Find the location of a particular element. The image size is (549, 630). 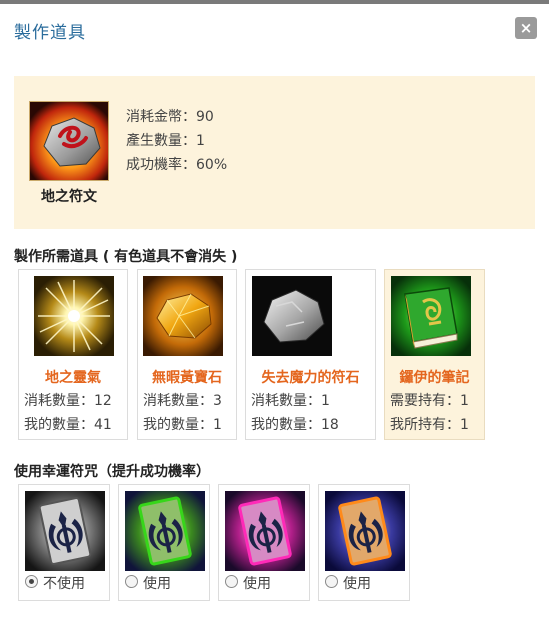

charm-option-none: 不使用 is located at coordinates (64, 542).